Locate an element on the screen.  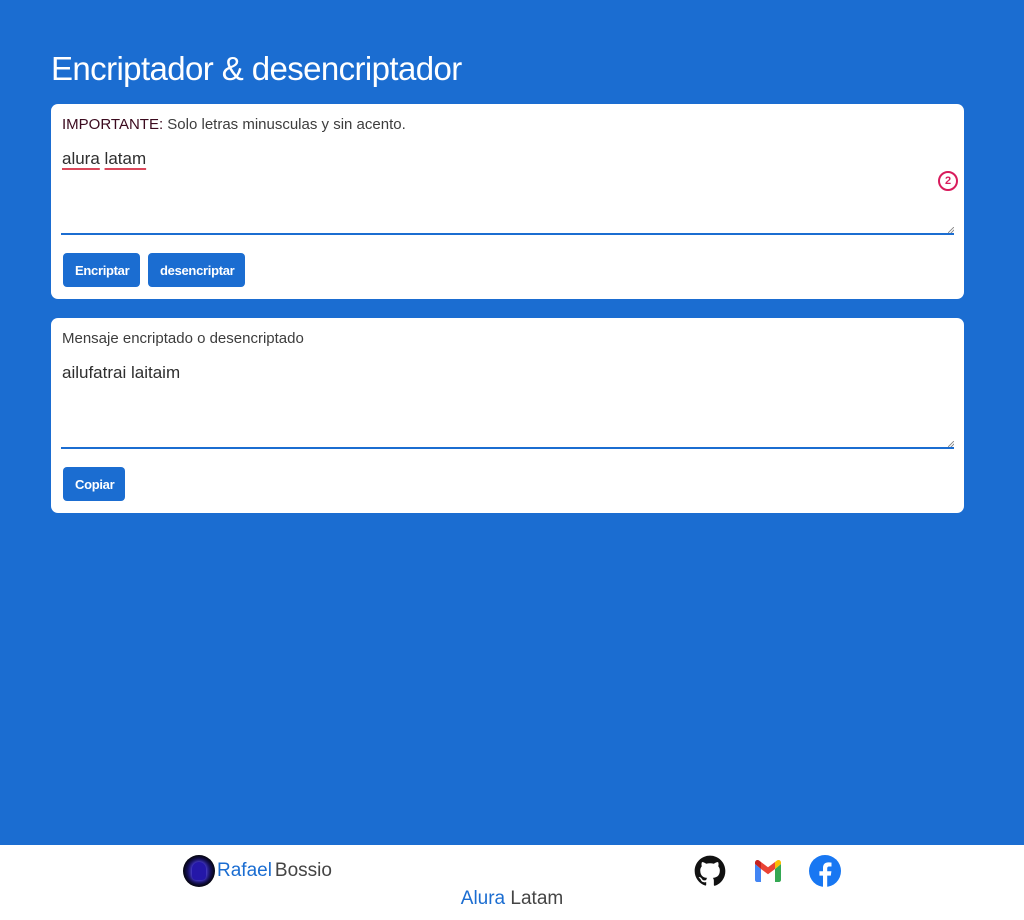
author-first-name: Rafael is located at coordinates (244, 870).